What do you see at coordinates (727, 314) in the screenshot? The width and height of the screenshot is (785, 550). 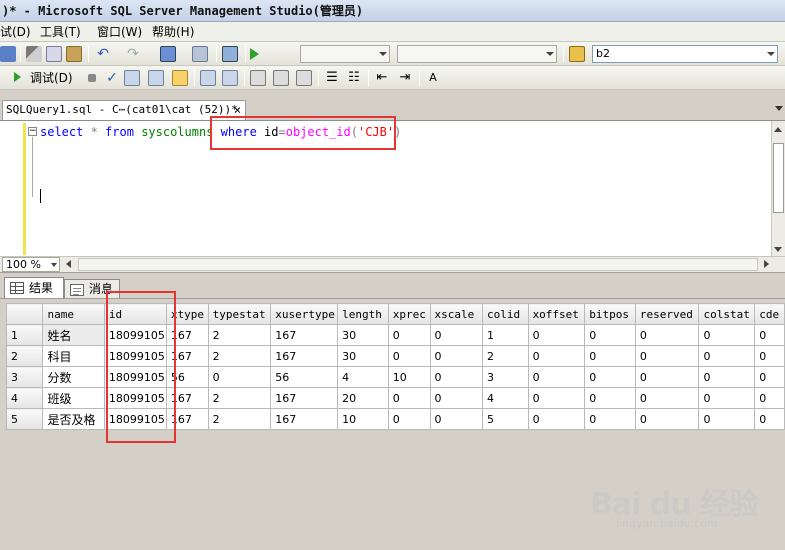 I see `column-header: colstat` at bounding box center [727, 314].